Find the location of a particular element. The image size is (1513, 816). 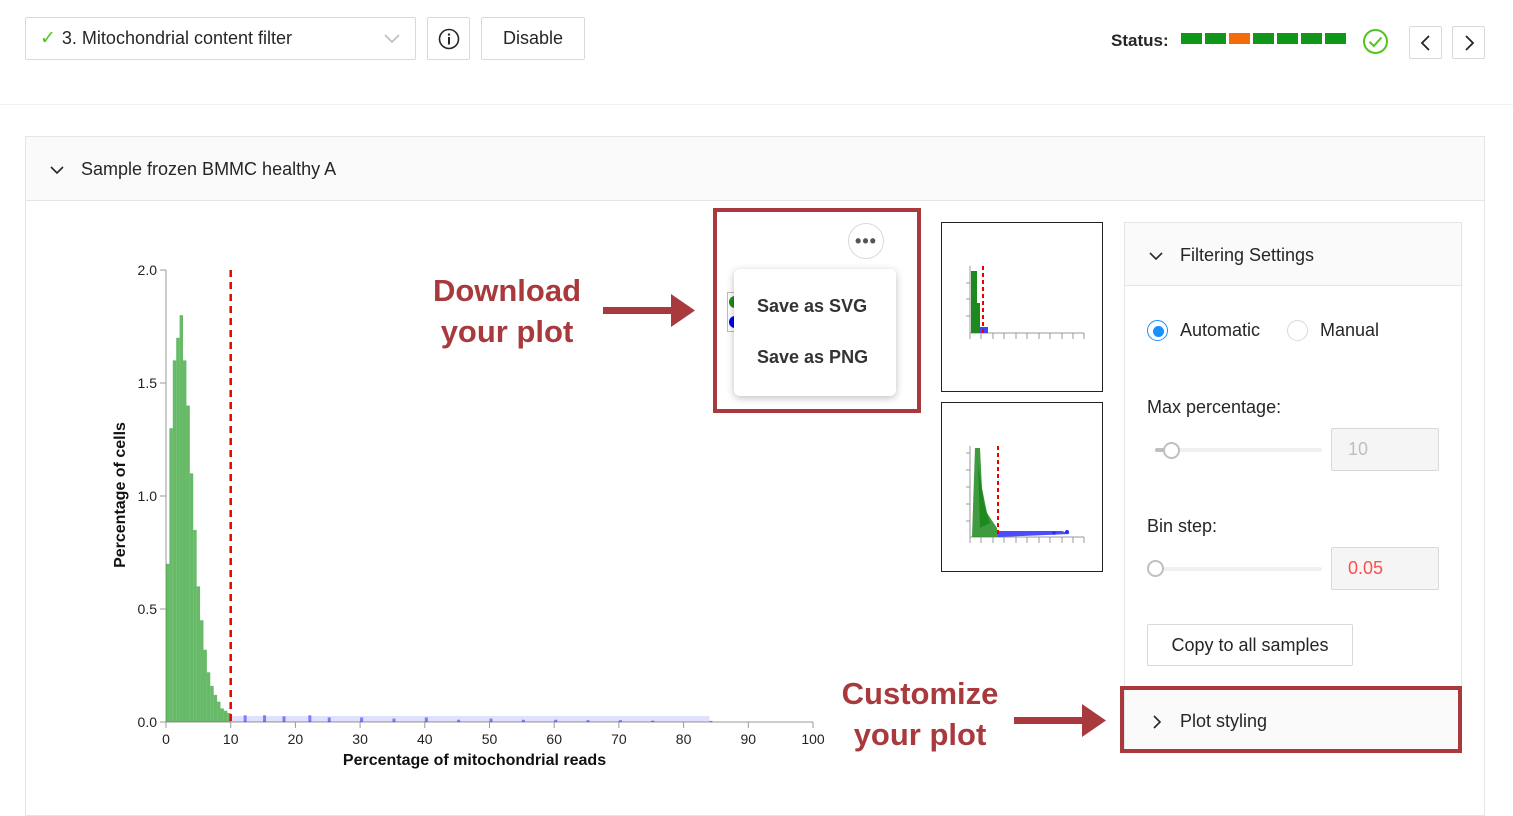

max-percentage-slider is located at coordinates (1238, 450).